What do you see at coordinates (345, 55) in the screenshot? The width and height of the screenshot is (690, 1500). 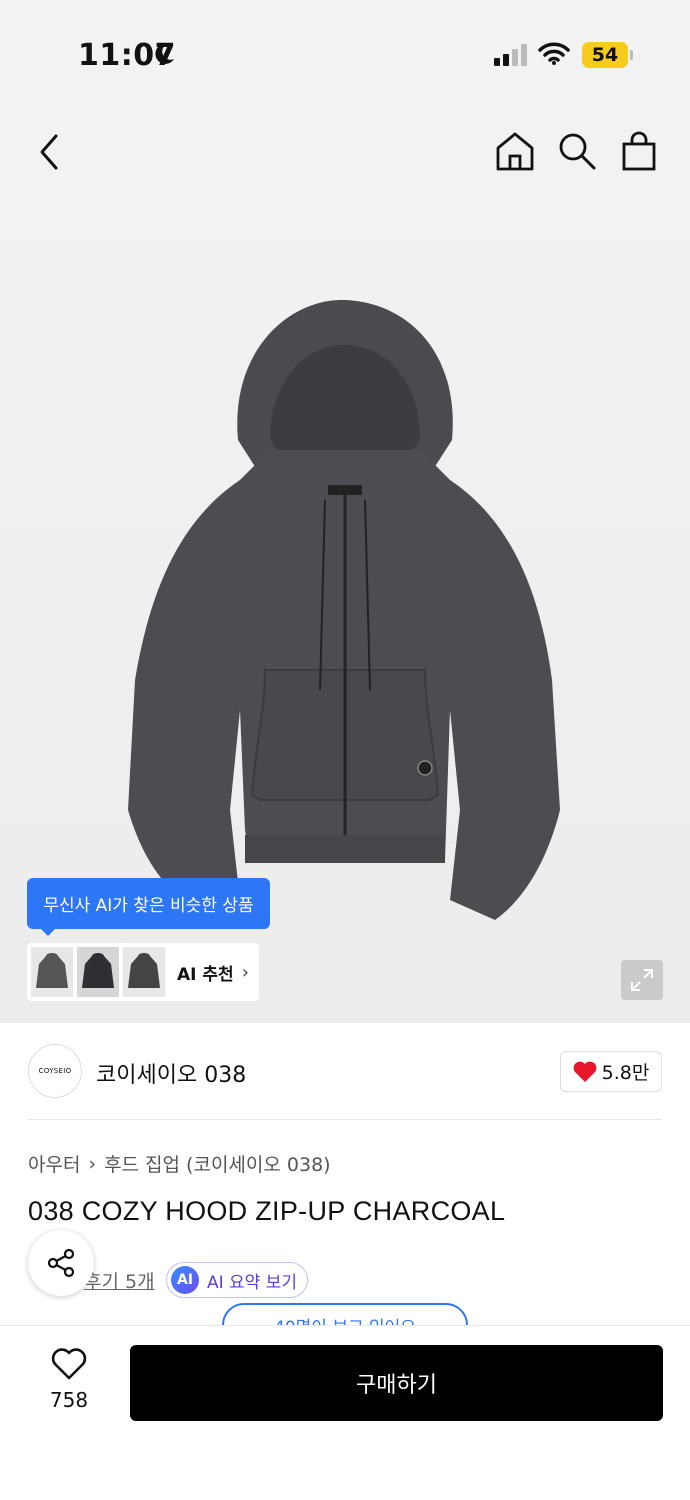 I see `status-bar: 11:07 54` at bounding box center [345, 55].